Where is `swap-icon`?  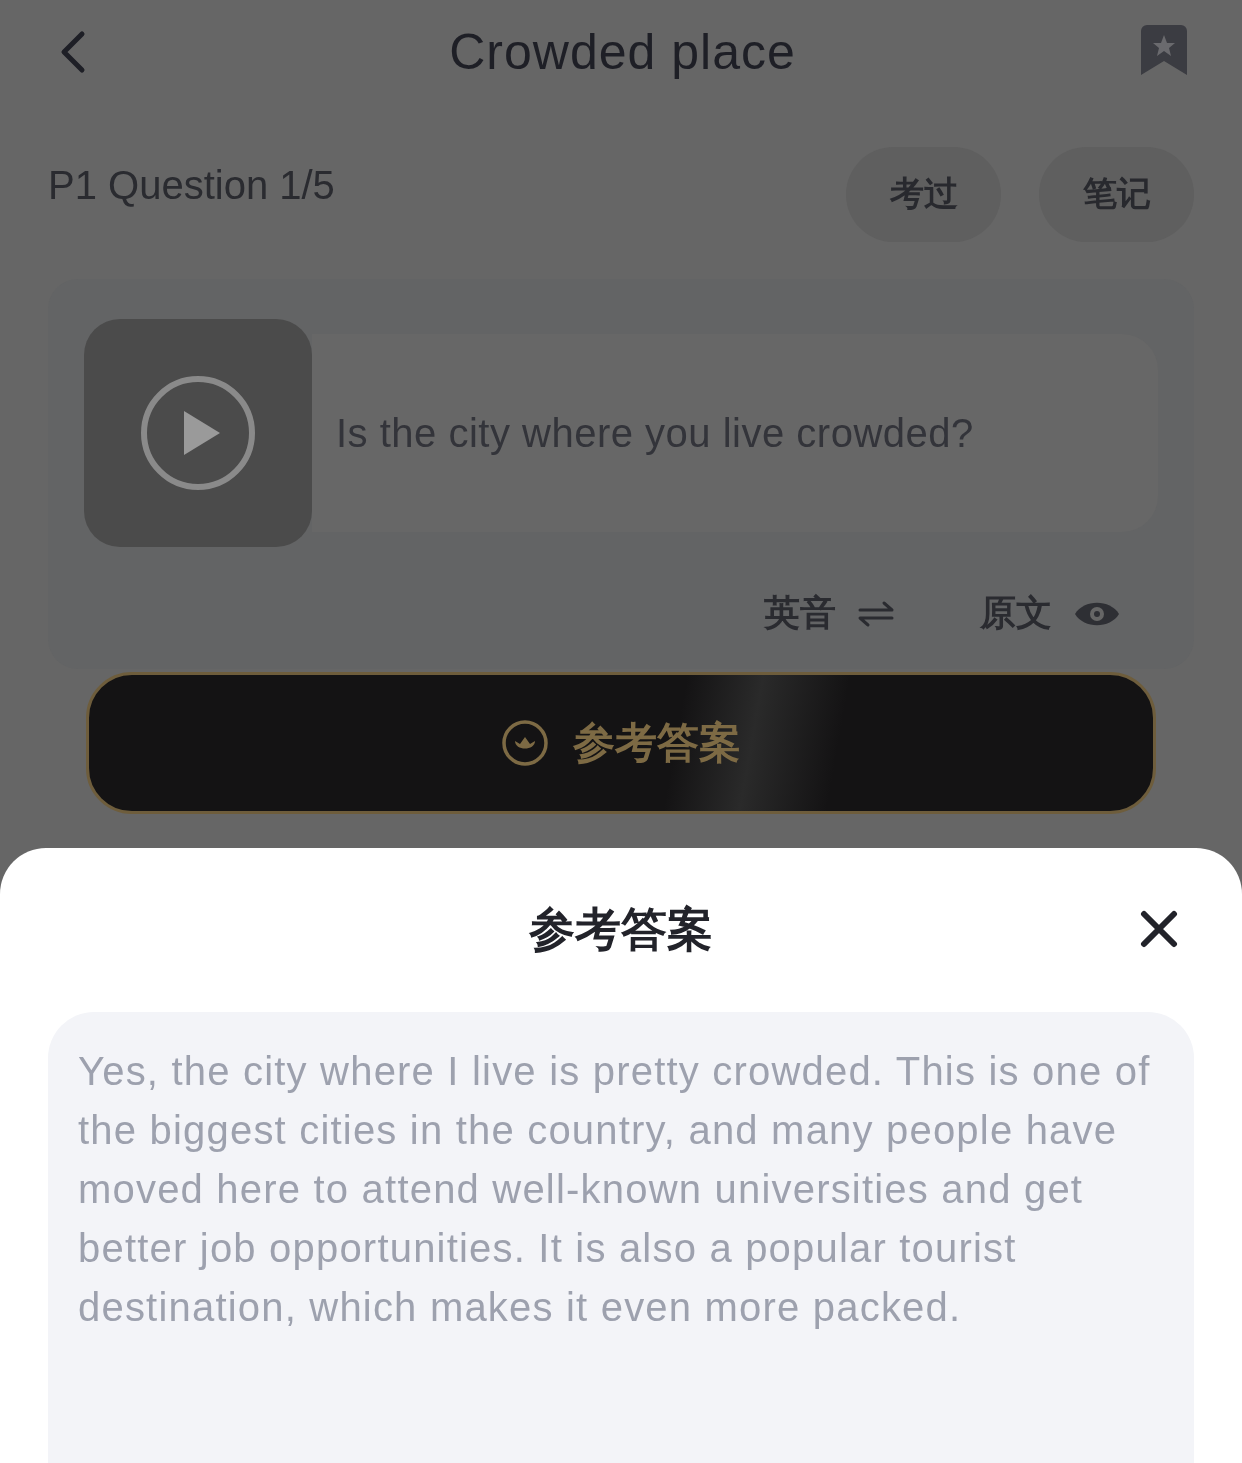 swap-icon is located at coordinates (876, 613).